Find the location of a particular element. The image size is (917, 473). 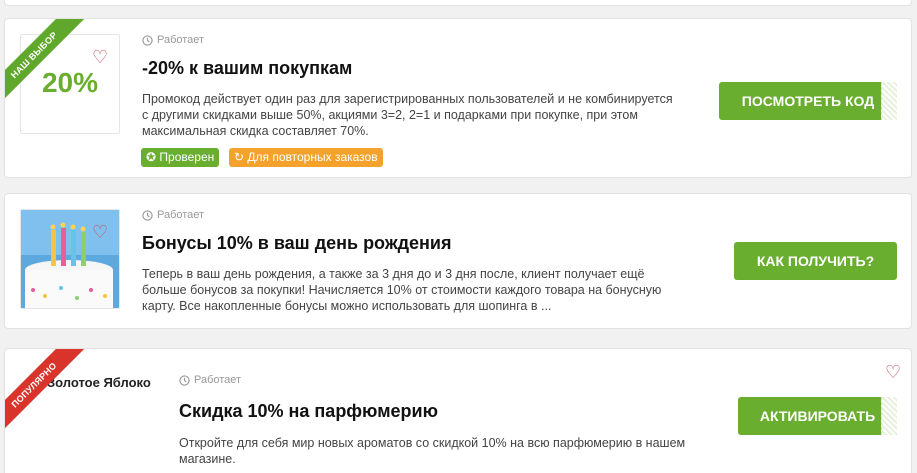

coupon-title: Скидка 10% на парфюмерию is located at coordinates (308, 411).